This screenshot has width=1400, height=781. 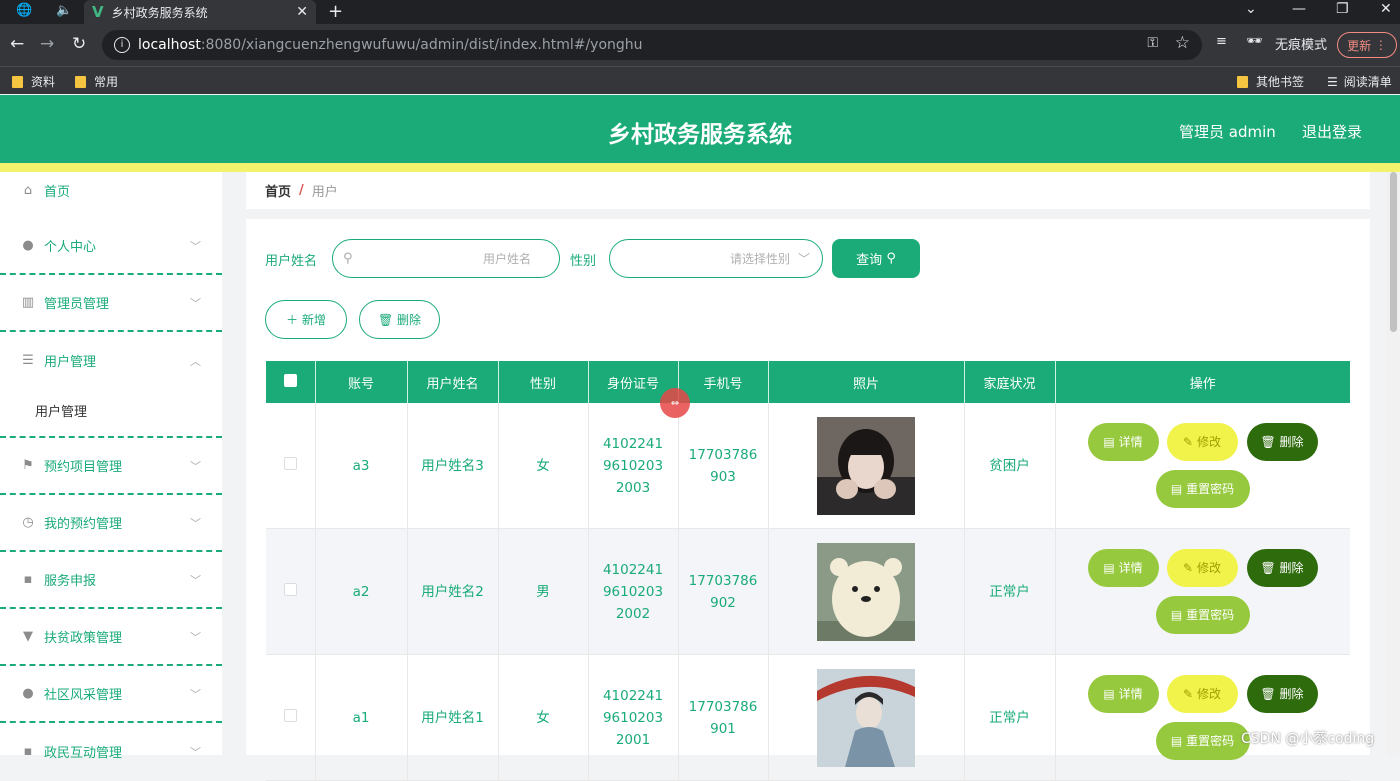 I want to click on reload-icon: ↻, so click(x=79, y=44).